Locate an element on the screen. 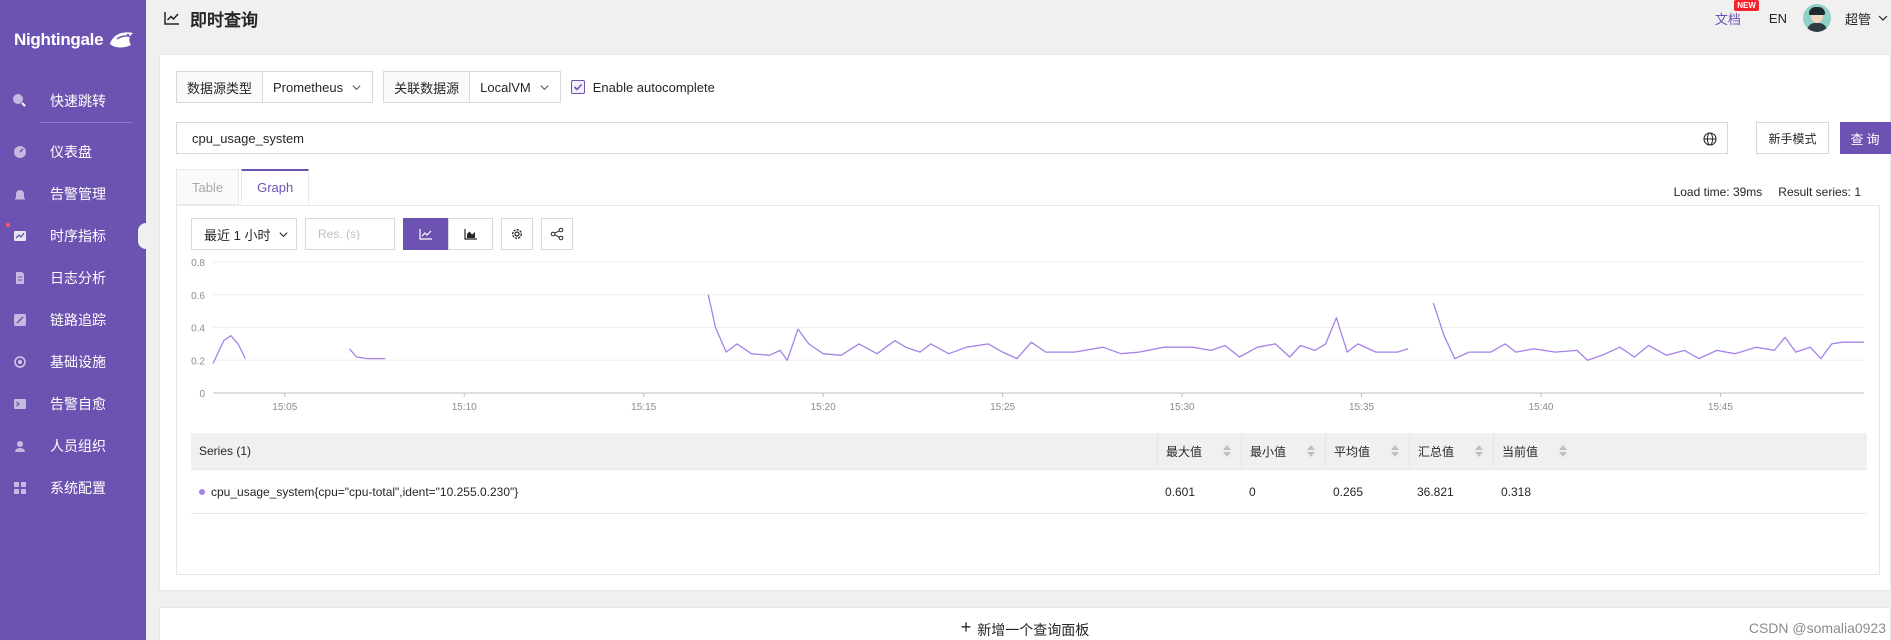 Image resolution: width=1891 pixels, height=640 pixels. sidebar-item-9: 系统配置 is located at coordinates (73, 488).